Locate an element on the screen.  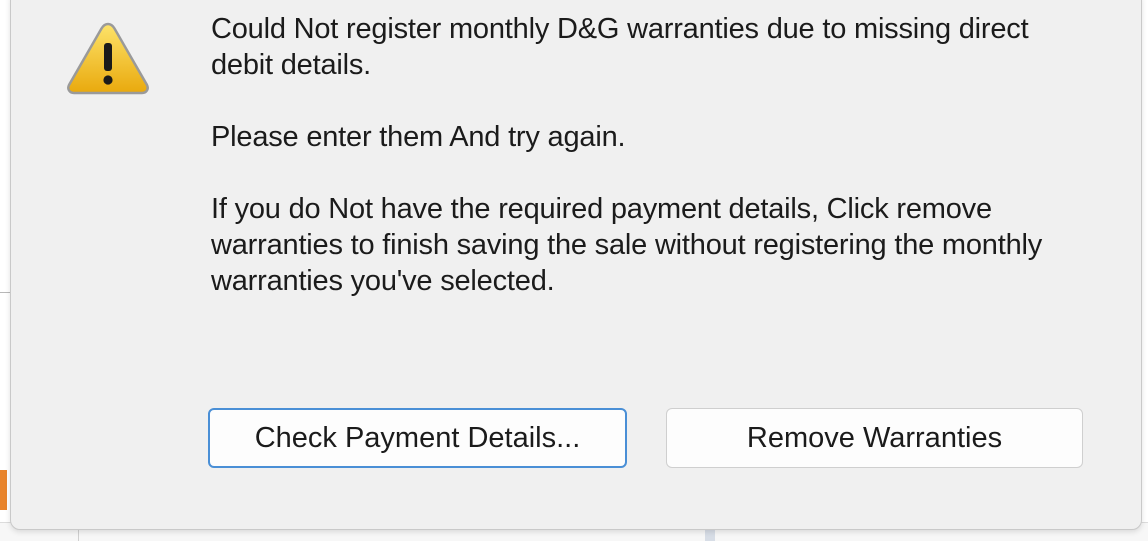
background-accent-tab is located at coordinates (3, 490).